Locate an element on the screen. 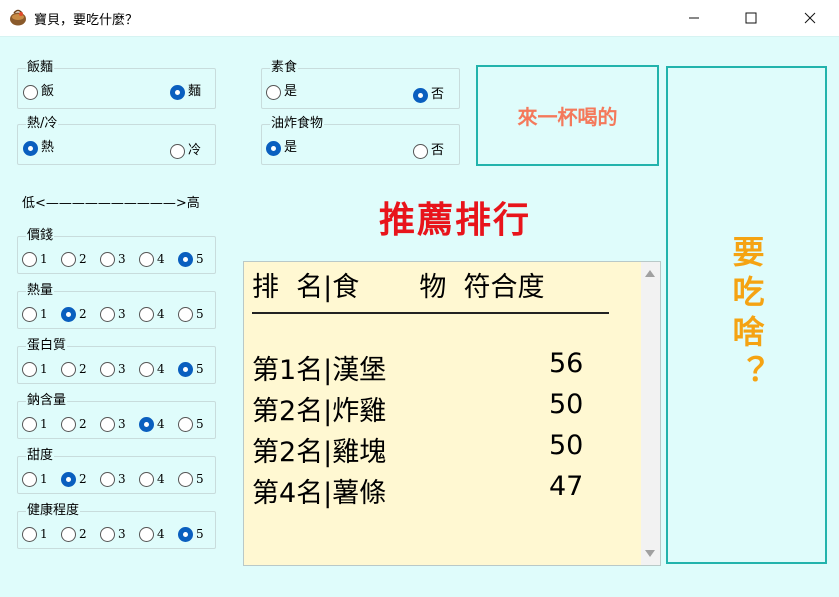 The image size is (839, 597). radio-rice: 飯 is located at coordinates (38, 92).